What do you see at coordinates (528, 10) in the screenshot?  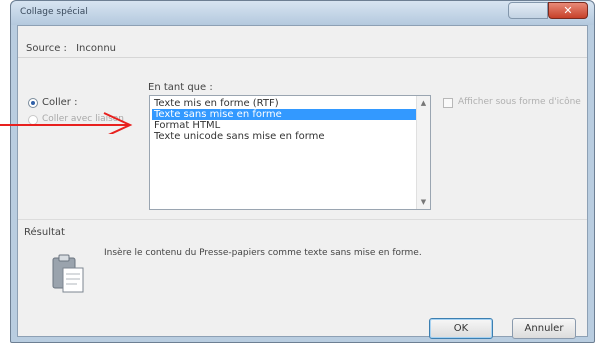 I see `window-controls` at bounding box center [528, 10].